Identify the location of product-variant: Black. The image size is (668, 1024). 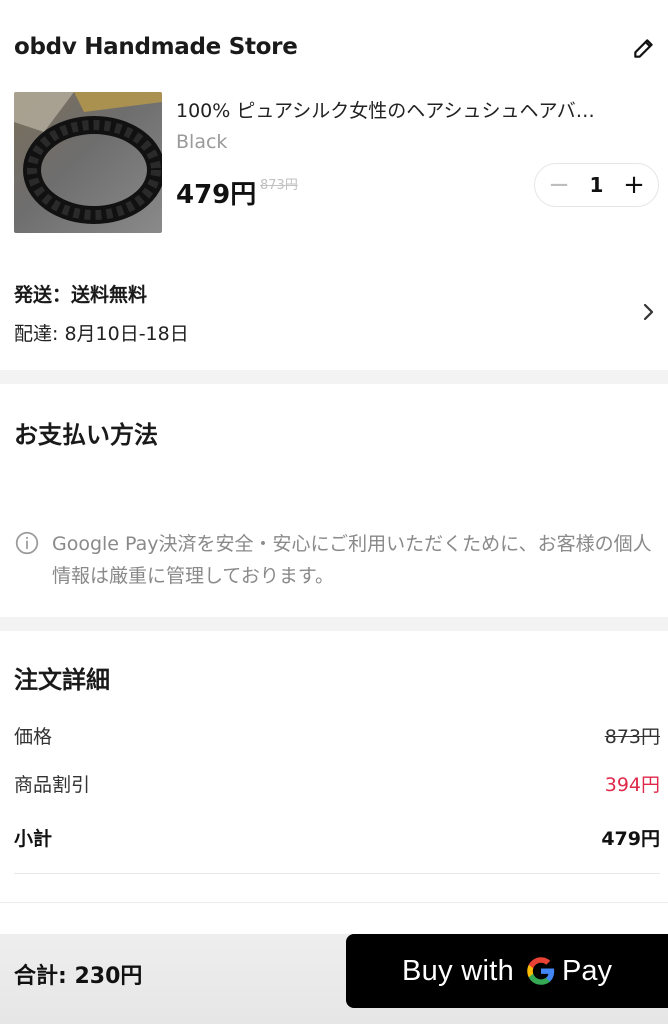
(202, 142).